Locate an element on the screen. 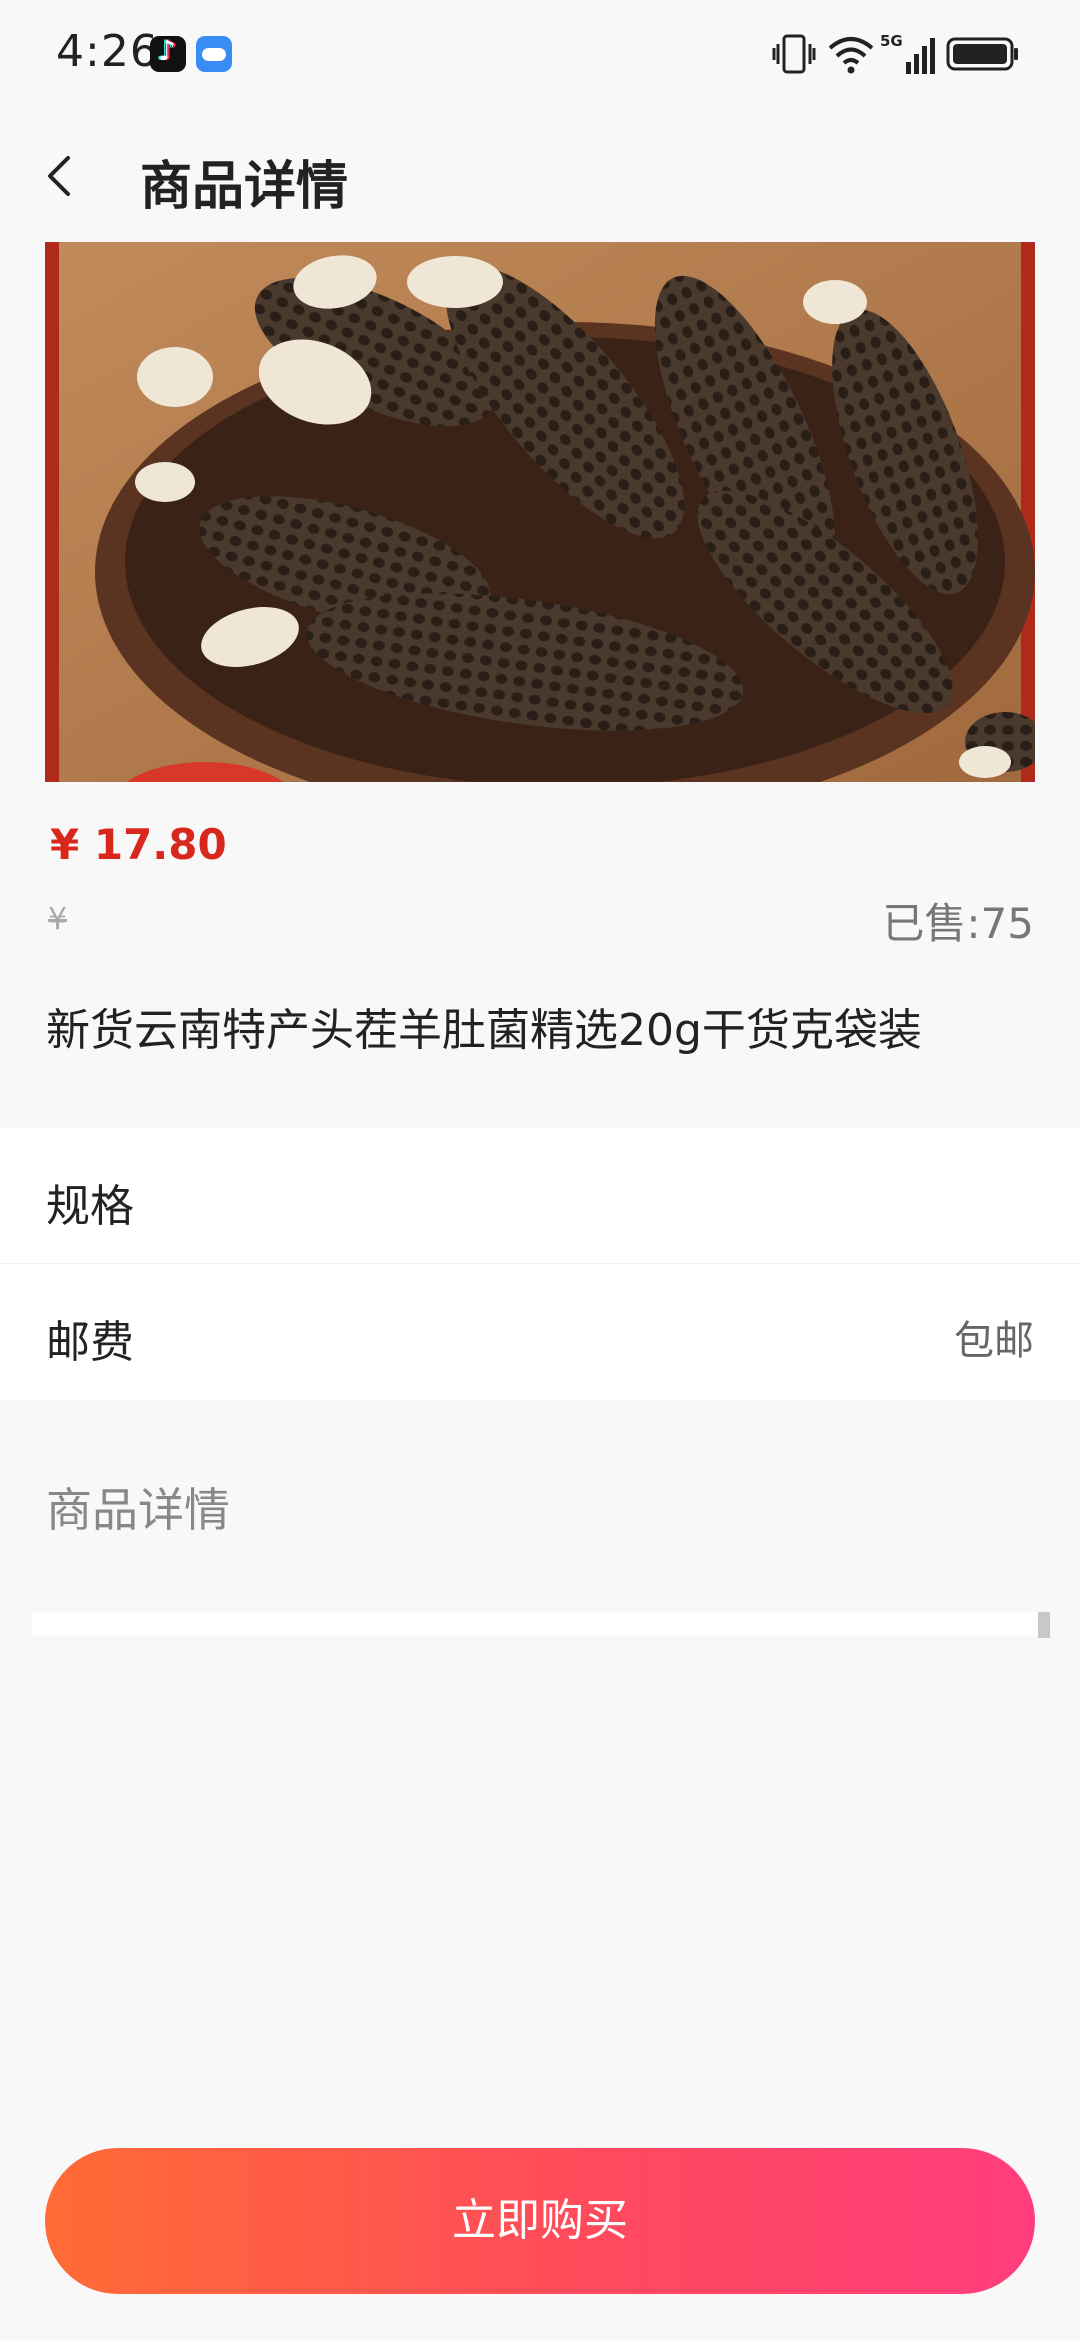 This screenshot has width=1080, height=2340. spec-label: 规格 is located at coordinates (90, 1206).